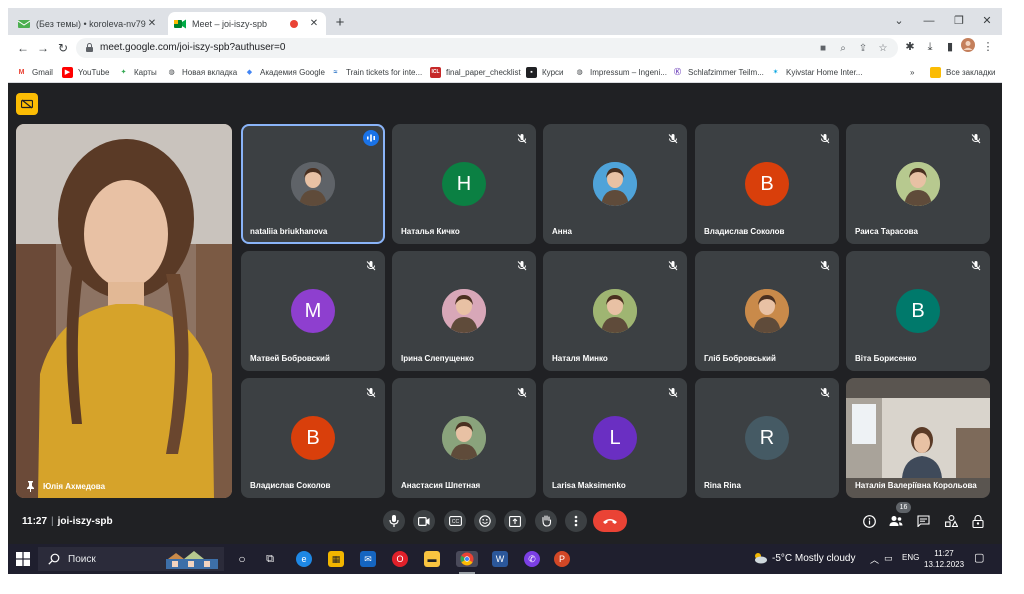  I want to click on mail-icon: ✉, so click(368, 559).